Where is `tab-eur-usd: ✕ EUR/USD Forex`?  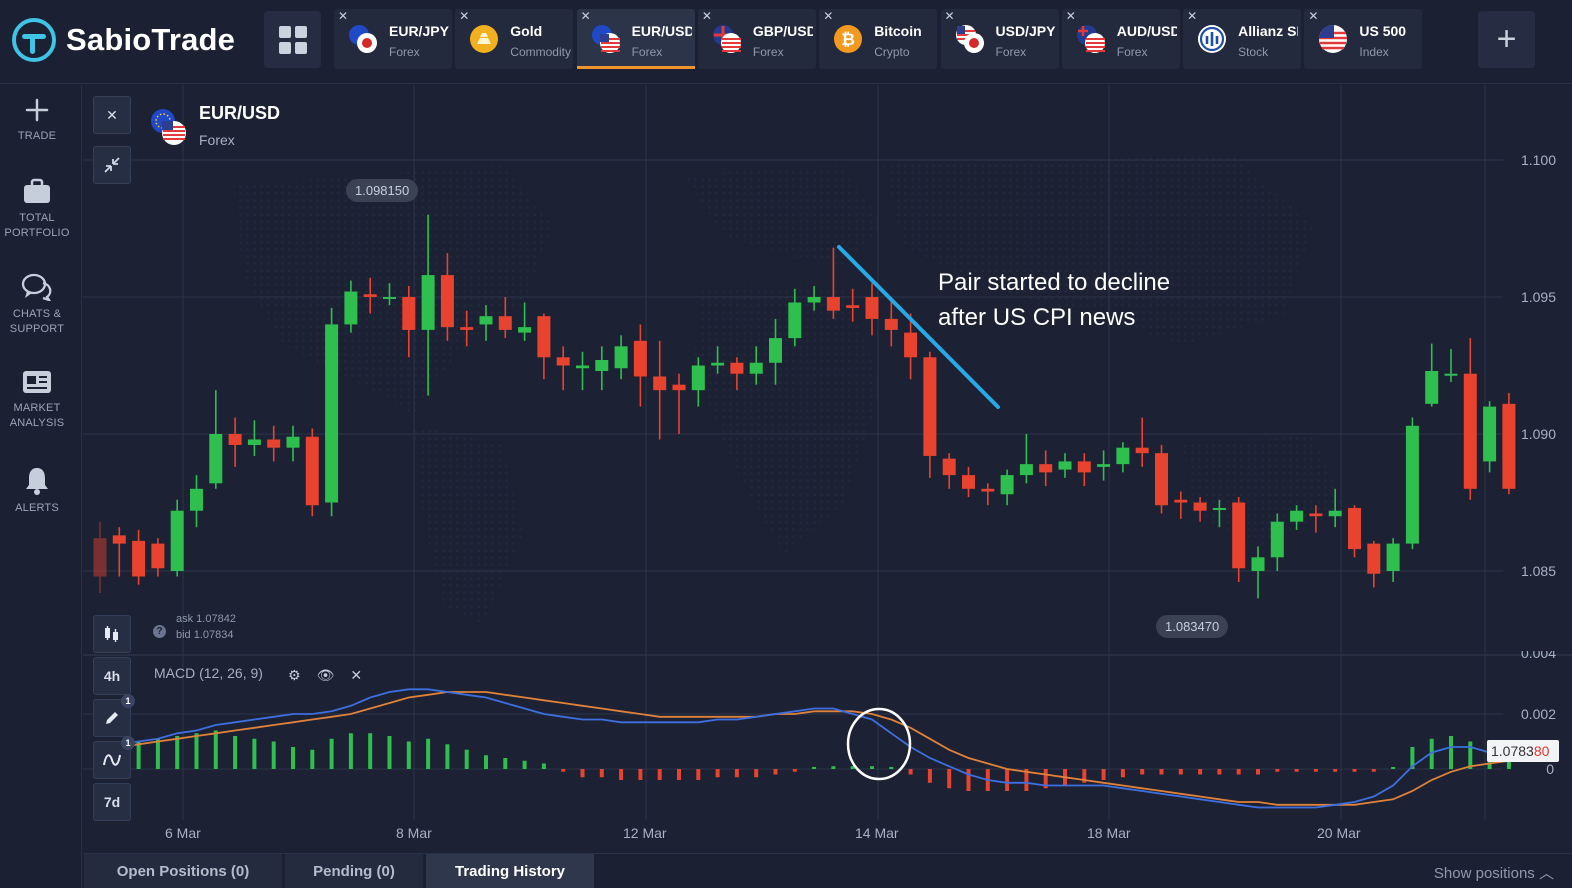 tab-eur-usd: ✕ EUR/USD Forex is located at coordinates (635, 39).